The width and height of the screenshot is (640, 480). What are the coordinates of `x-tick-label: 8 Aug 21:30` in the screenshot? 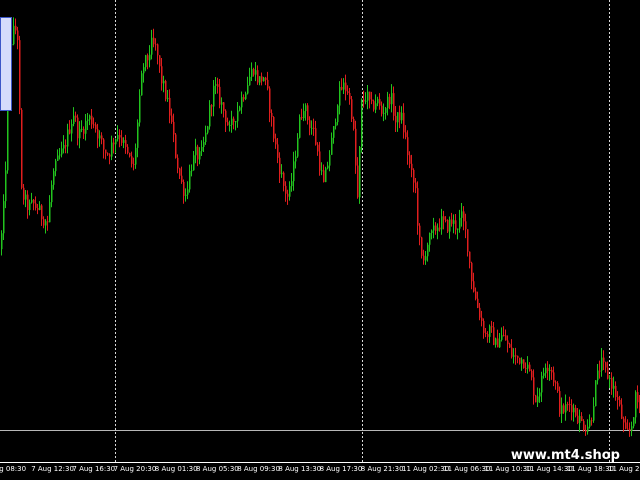 It's located at (382, 469).